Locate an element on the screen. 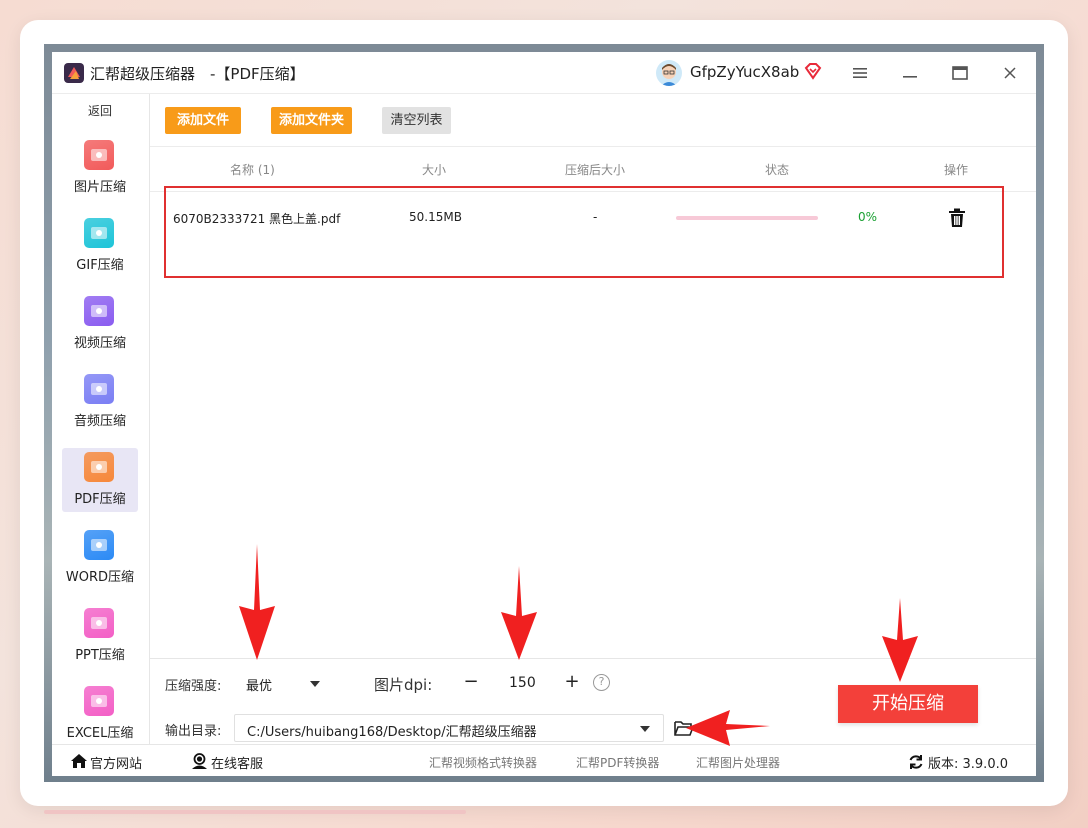 The width and height of the screenshot is (1088, 828). link-pdf-converter: 汇帮PDF转换器 is located at coordinates (617, 762).